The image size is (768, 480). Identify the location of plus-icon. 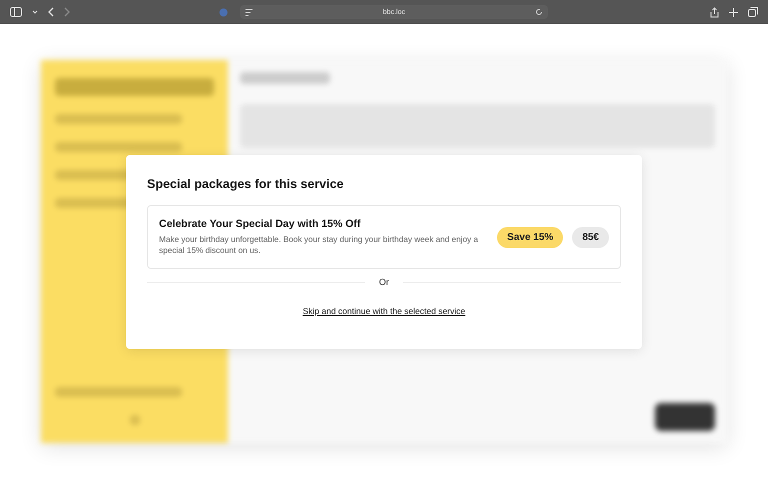
(733, 12).